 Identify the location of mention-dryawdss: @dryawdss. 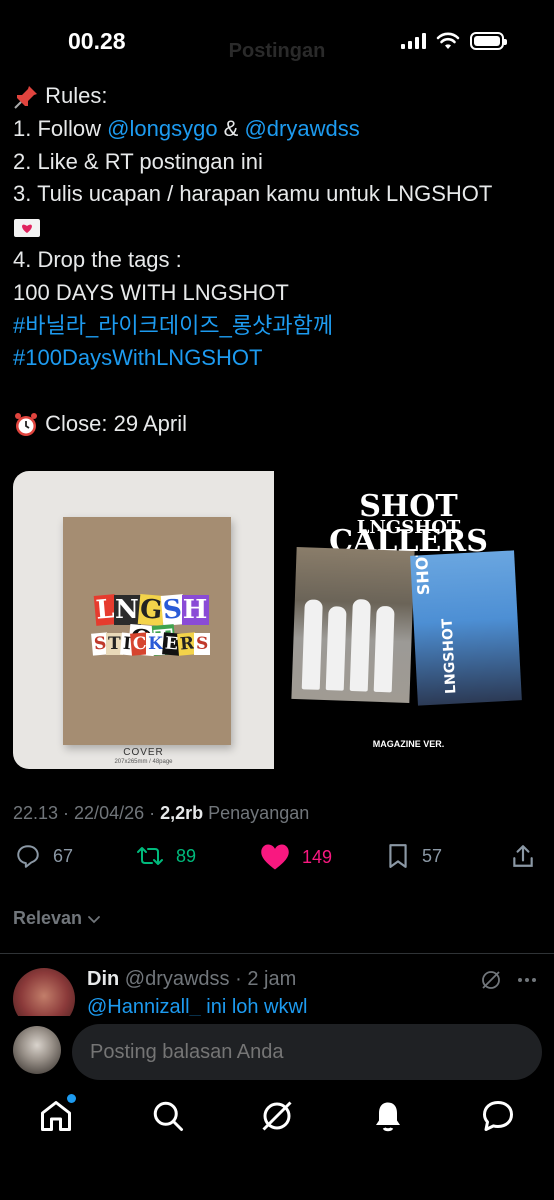
(301, 128).